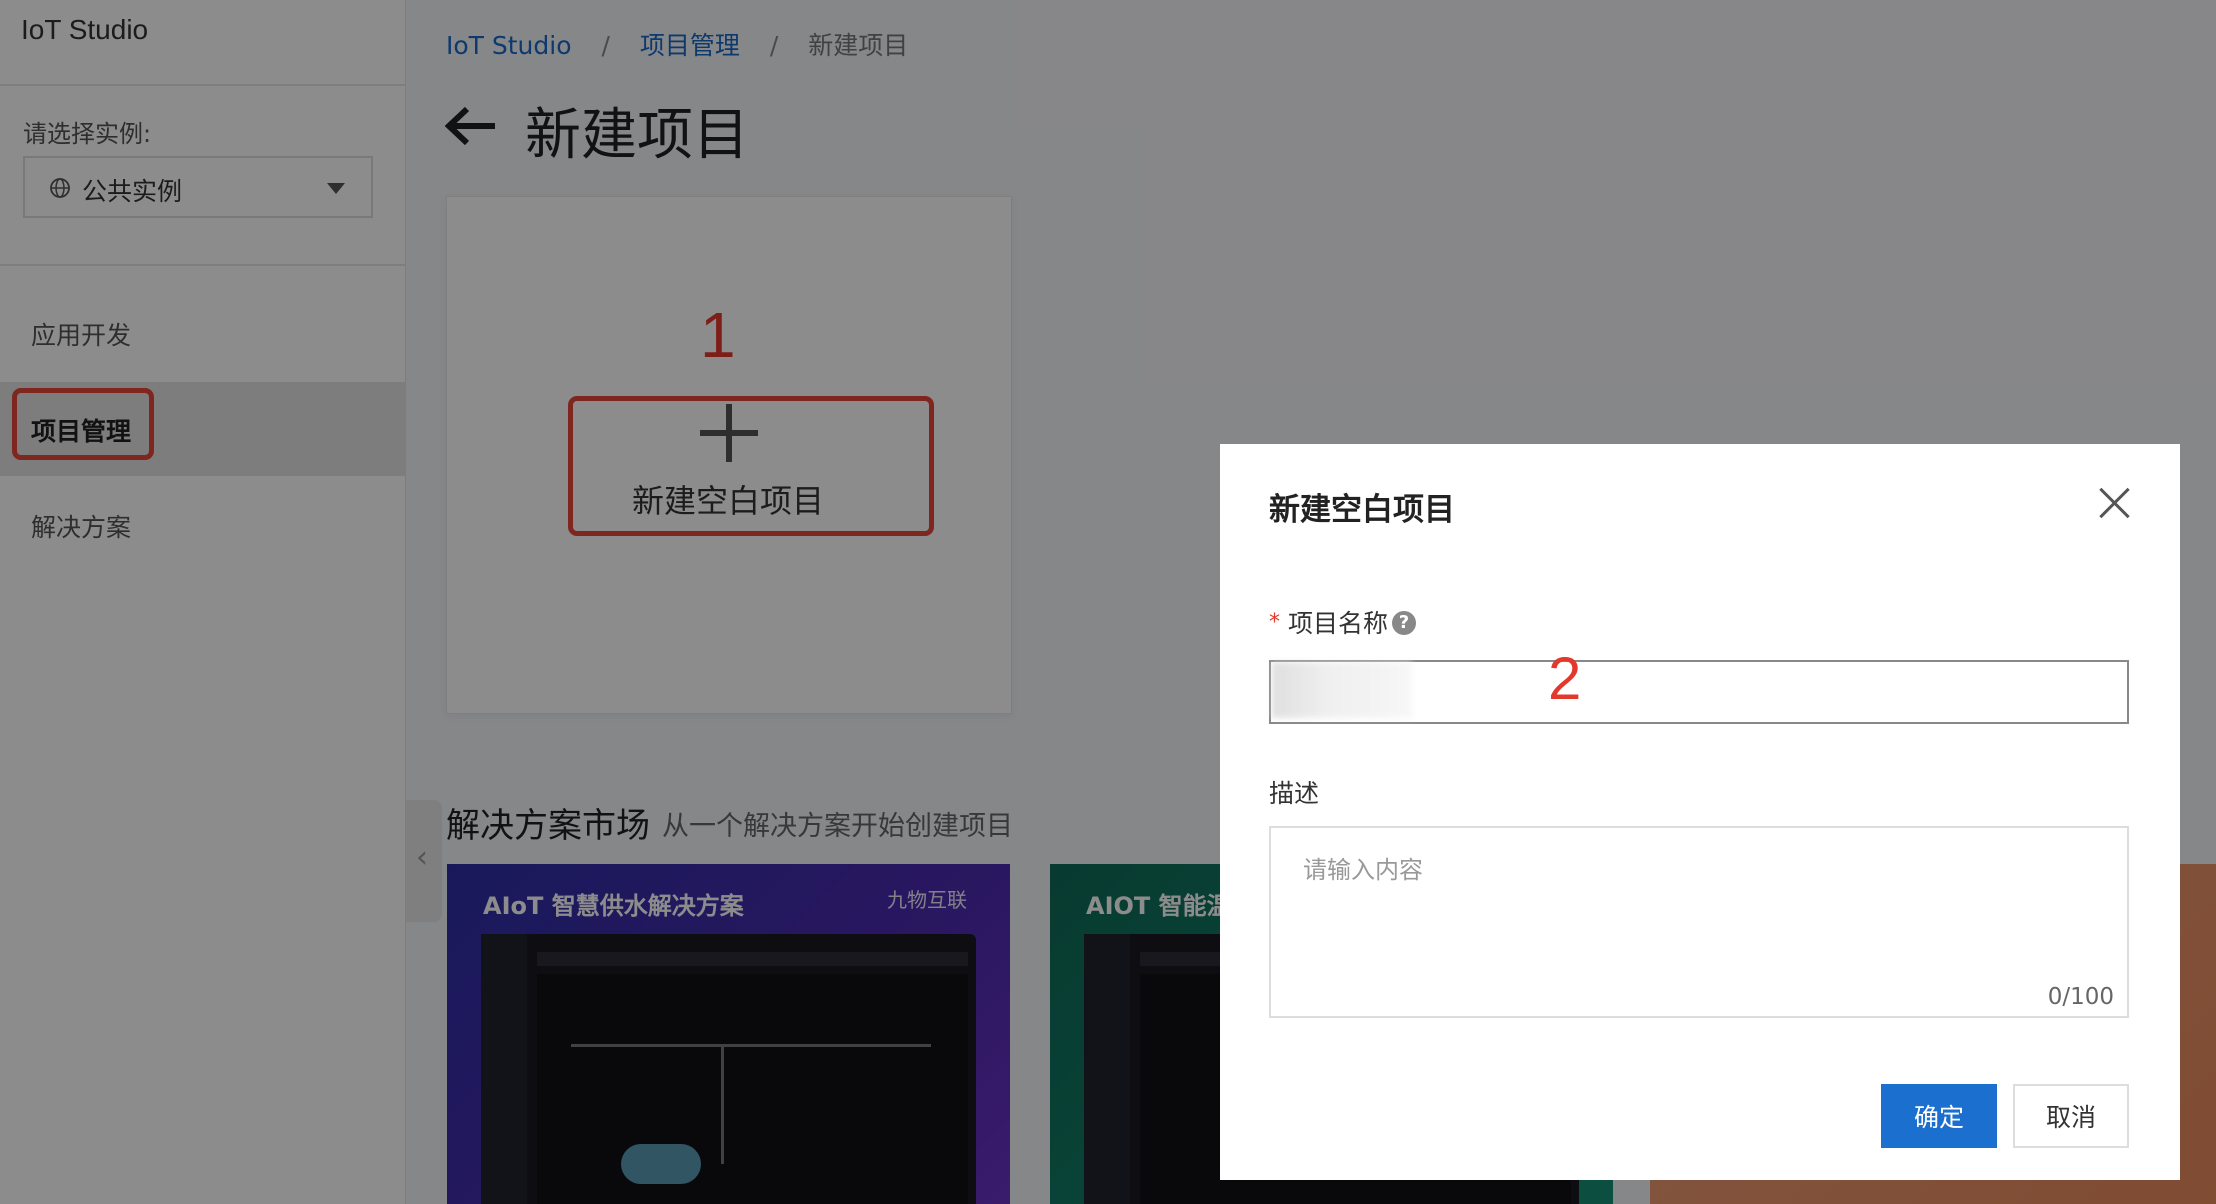 Image resolution: width=2216 pixels, height=1204 pixels. I want to click on help-icon: ?, so click(1404, 623).